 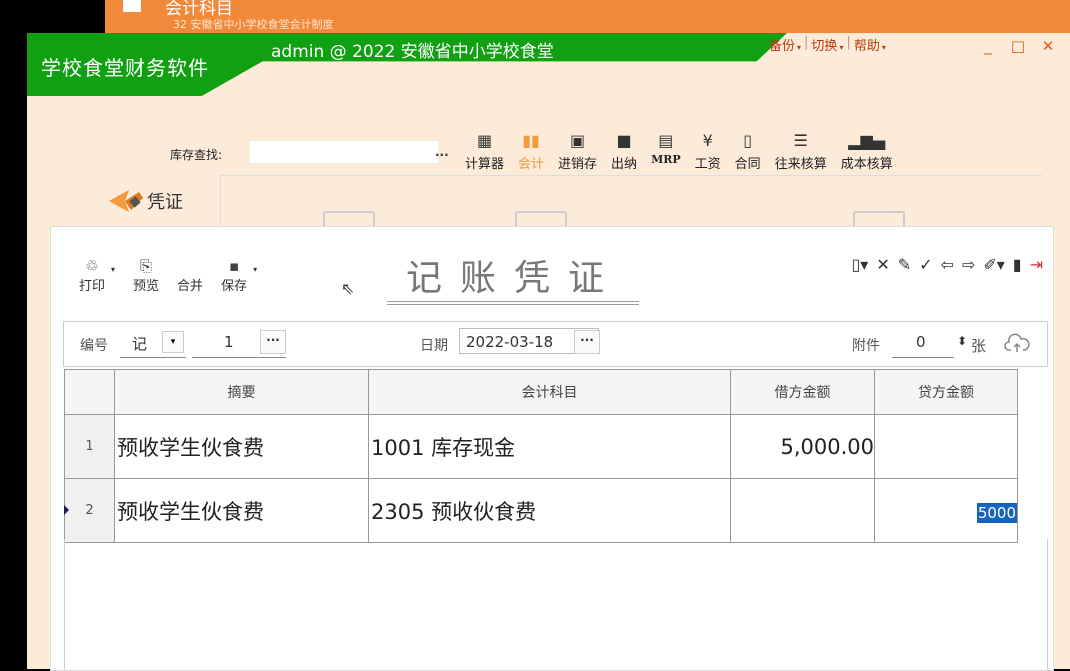 I want to click on document-icon: ▯, so click(x=748, y=140).